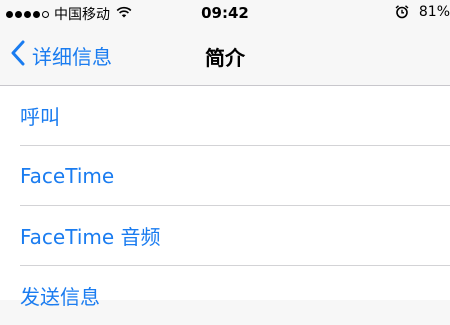 This screenshot has height=325, width=450. I want to click on status-time: 09:42, so click(225, 13).